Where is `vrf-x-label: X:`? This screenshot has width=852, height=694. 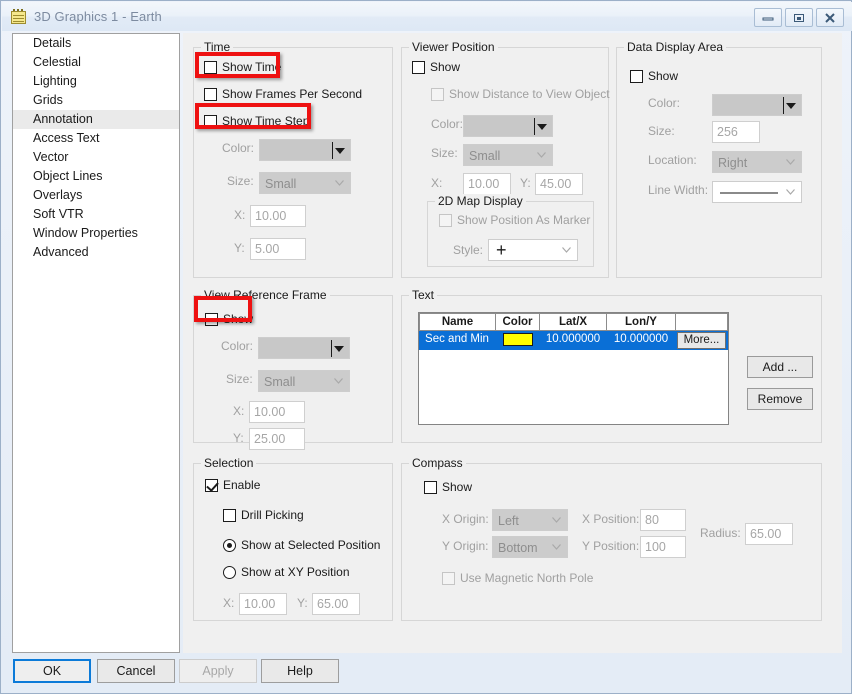 vrf-x-label: X: is located at coordinates (239, 411).